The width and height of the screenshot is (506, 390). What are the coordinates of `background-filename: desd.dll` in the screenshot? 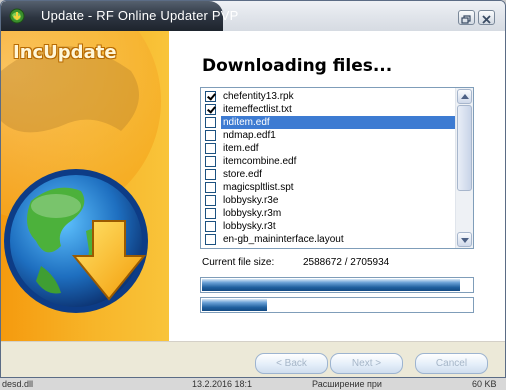 It's located at (18, 384).